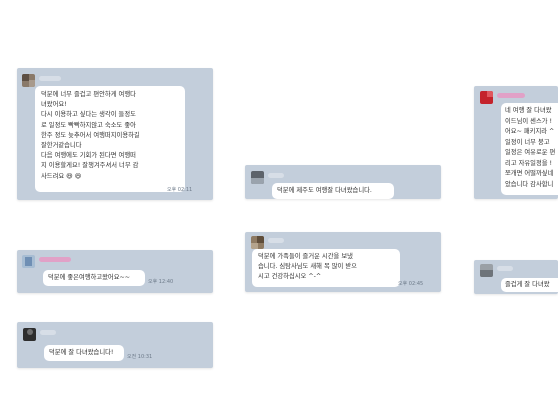  I want to click on message-bubble: 즐겁게 잘 다녀왔, so click(529, 285).